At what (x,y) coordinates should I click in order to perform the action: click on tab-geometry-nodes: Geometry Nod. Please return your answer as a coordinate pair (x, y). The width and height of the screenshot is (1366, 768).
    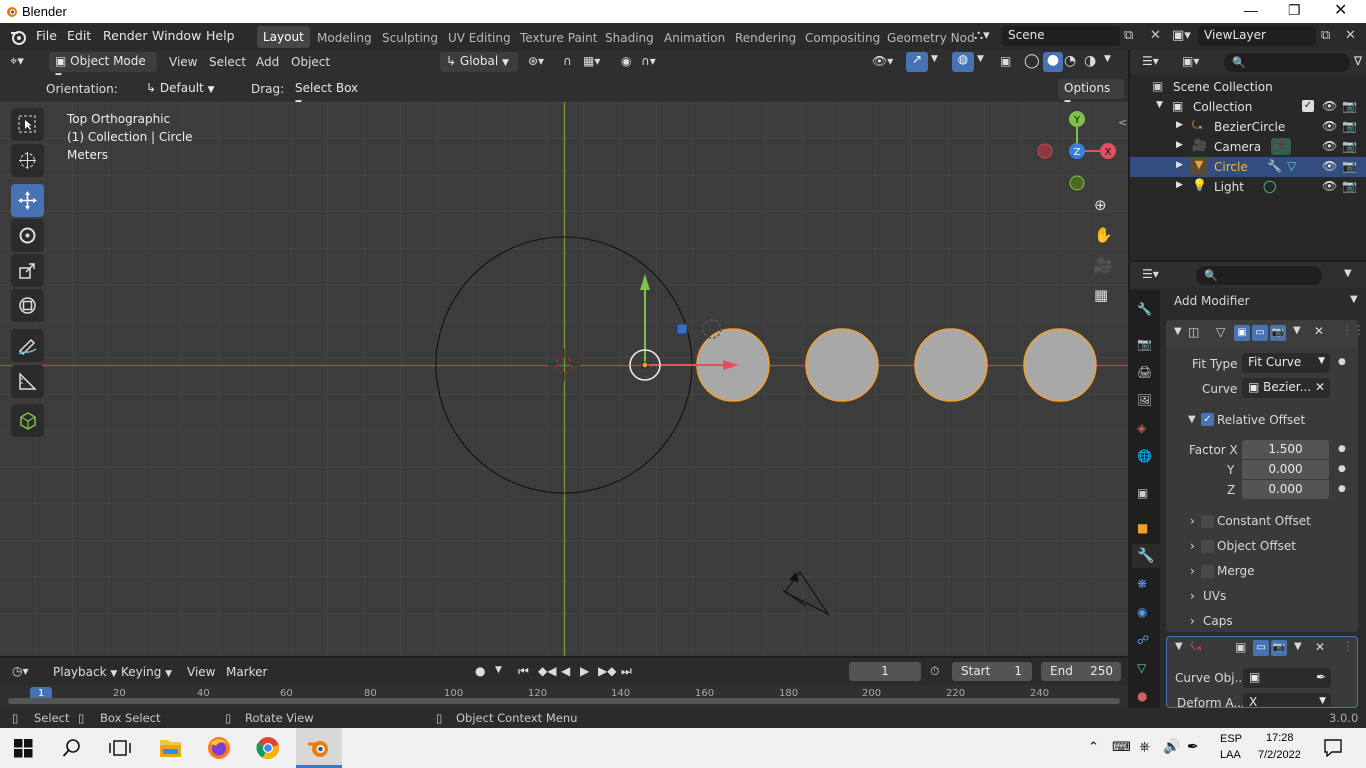
    Looking at the image, I should click on (931, 38).